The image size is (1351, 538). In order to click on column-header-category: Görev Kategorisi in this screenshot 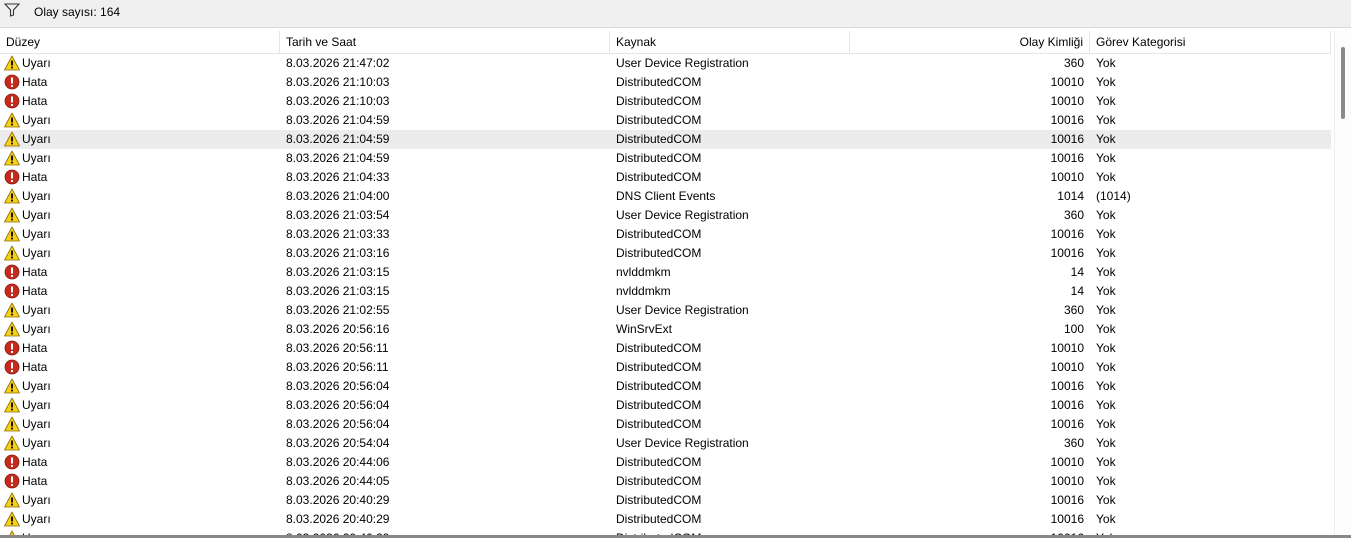, I will do `click(1210, 42)`.